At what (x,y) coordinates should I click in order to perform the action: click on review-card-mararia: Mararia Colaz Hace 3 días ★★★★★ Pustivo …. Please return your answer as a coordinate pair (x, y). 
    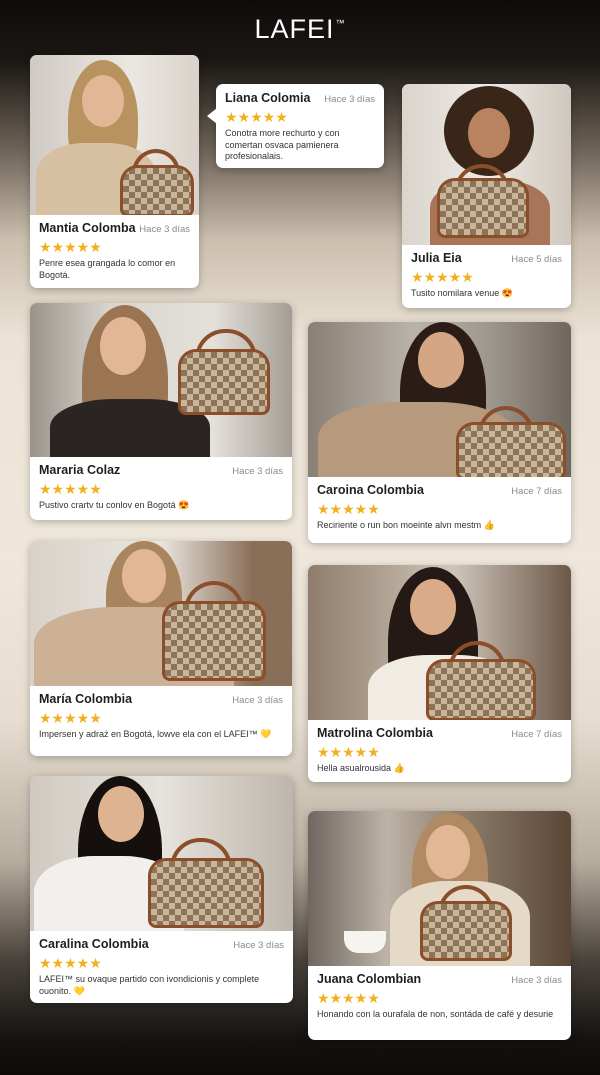
    Looking at the image, I should click on (161, 411).